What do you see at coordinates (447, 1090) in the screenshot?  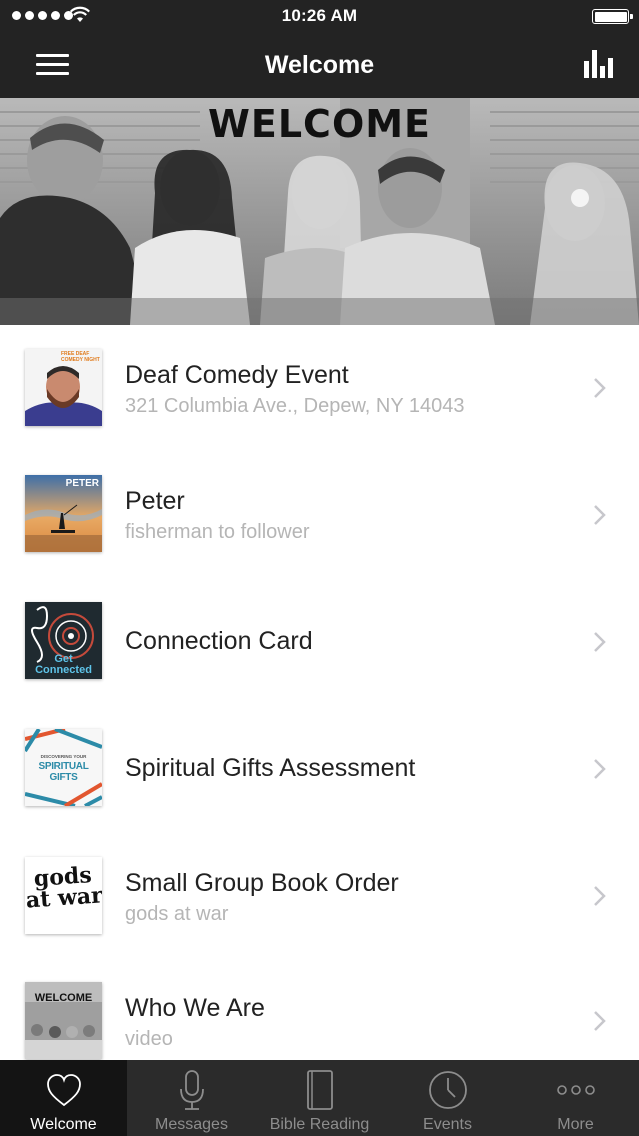 I see `clock-icon` at bounding box center [447, 1090].